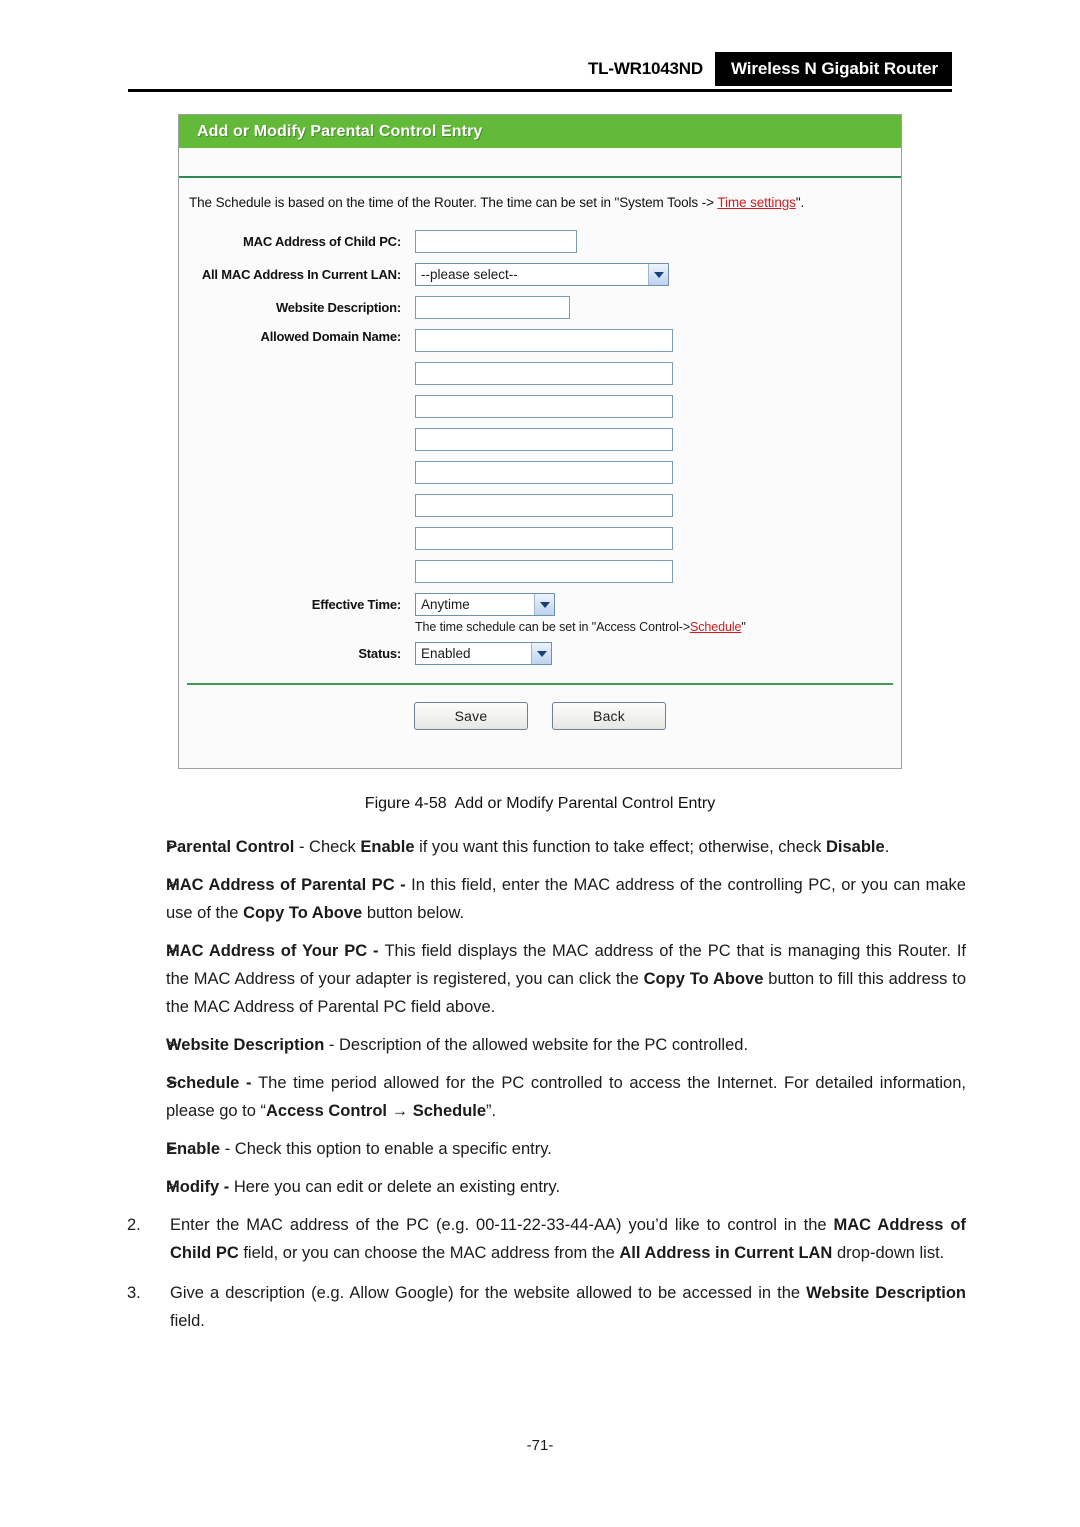 Image resolution: width=1080 pixels, height=1527 pixels. Describe the element at coordinates (471, 716) in the screenshot. I see `save-button: Save` at that location.